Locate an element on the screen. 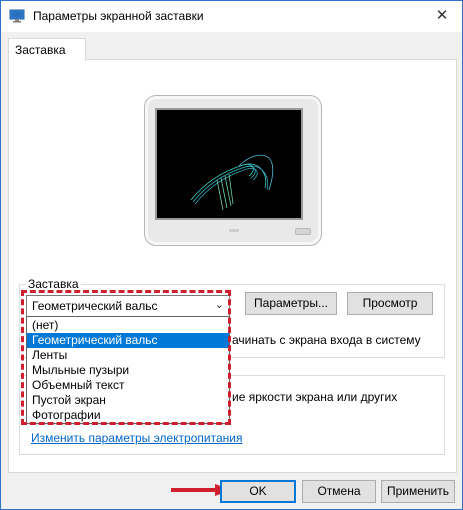 This screenshot has width=463, height=510. geometric-waltz-art is located at coordinates (232, 182).